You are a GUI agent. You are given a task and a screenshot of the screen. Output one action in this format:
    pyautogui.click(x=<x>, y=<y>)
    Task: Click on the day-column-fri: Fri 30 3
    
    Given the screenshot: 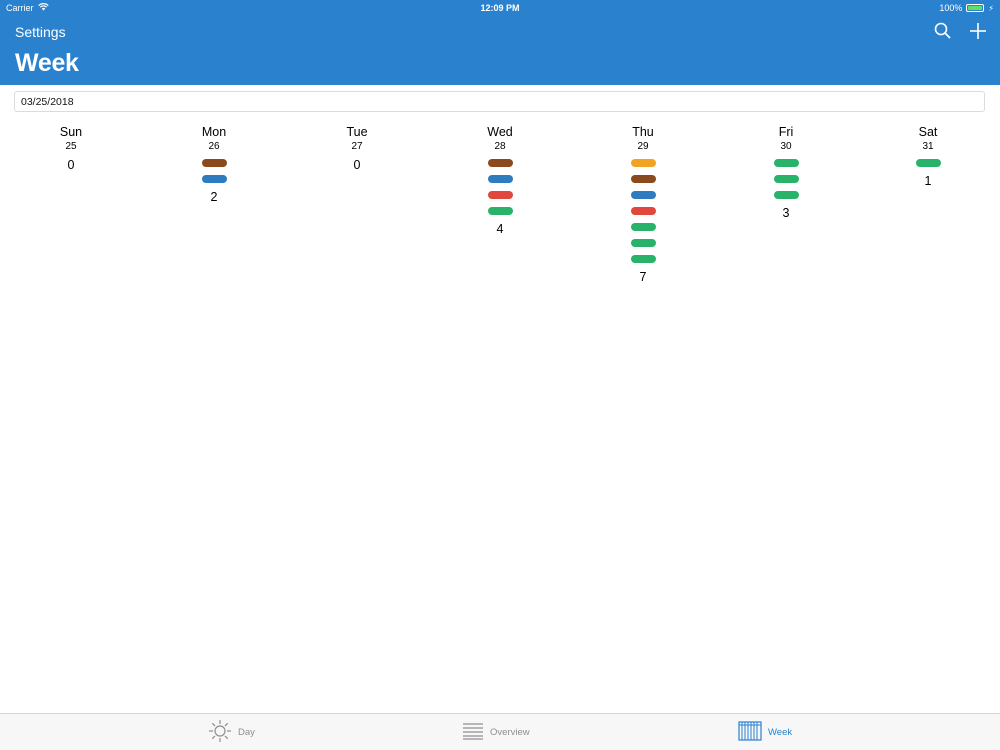 What is the action you would take?
    pyautogui.click(x=786, y=172)
    